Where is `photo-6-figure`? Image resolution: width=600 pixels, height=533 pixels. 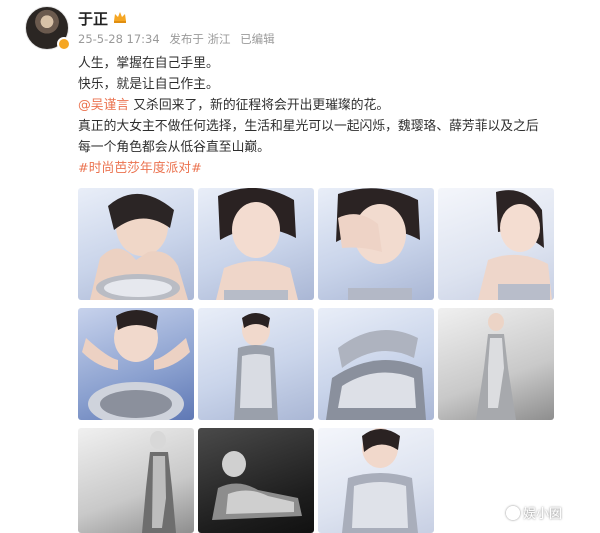 photo-6-figure is located at coordinates (256, 366).